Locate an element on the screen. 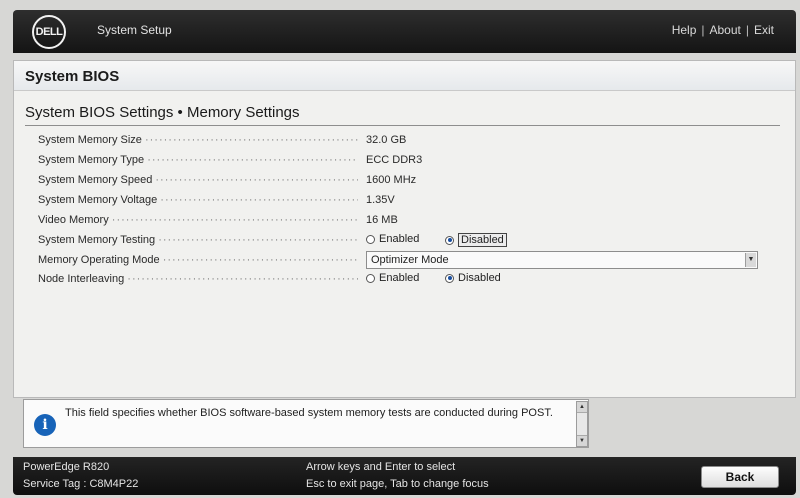 This screenshot has width=800, height=498. memory-testing-disabled-radio: Disabled is located at coordinates (476, 240).